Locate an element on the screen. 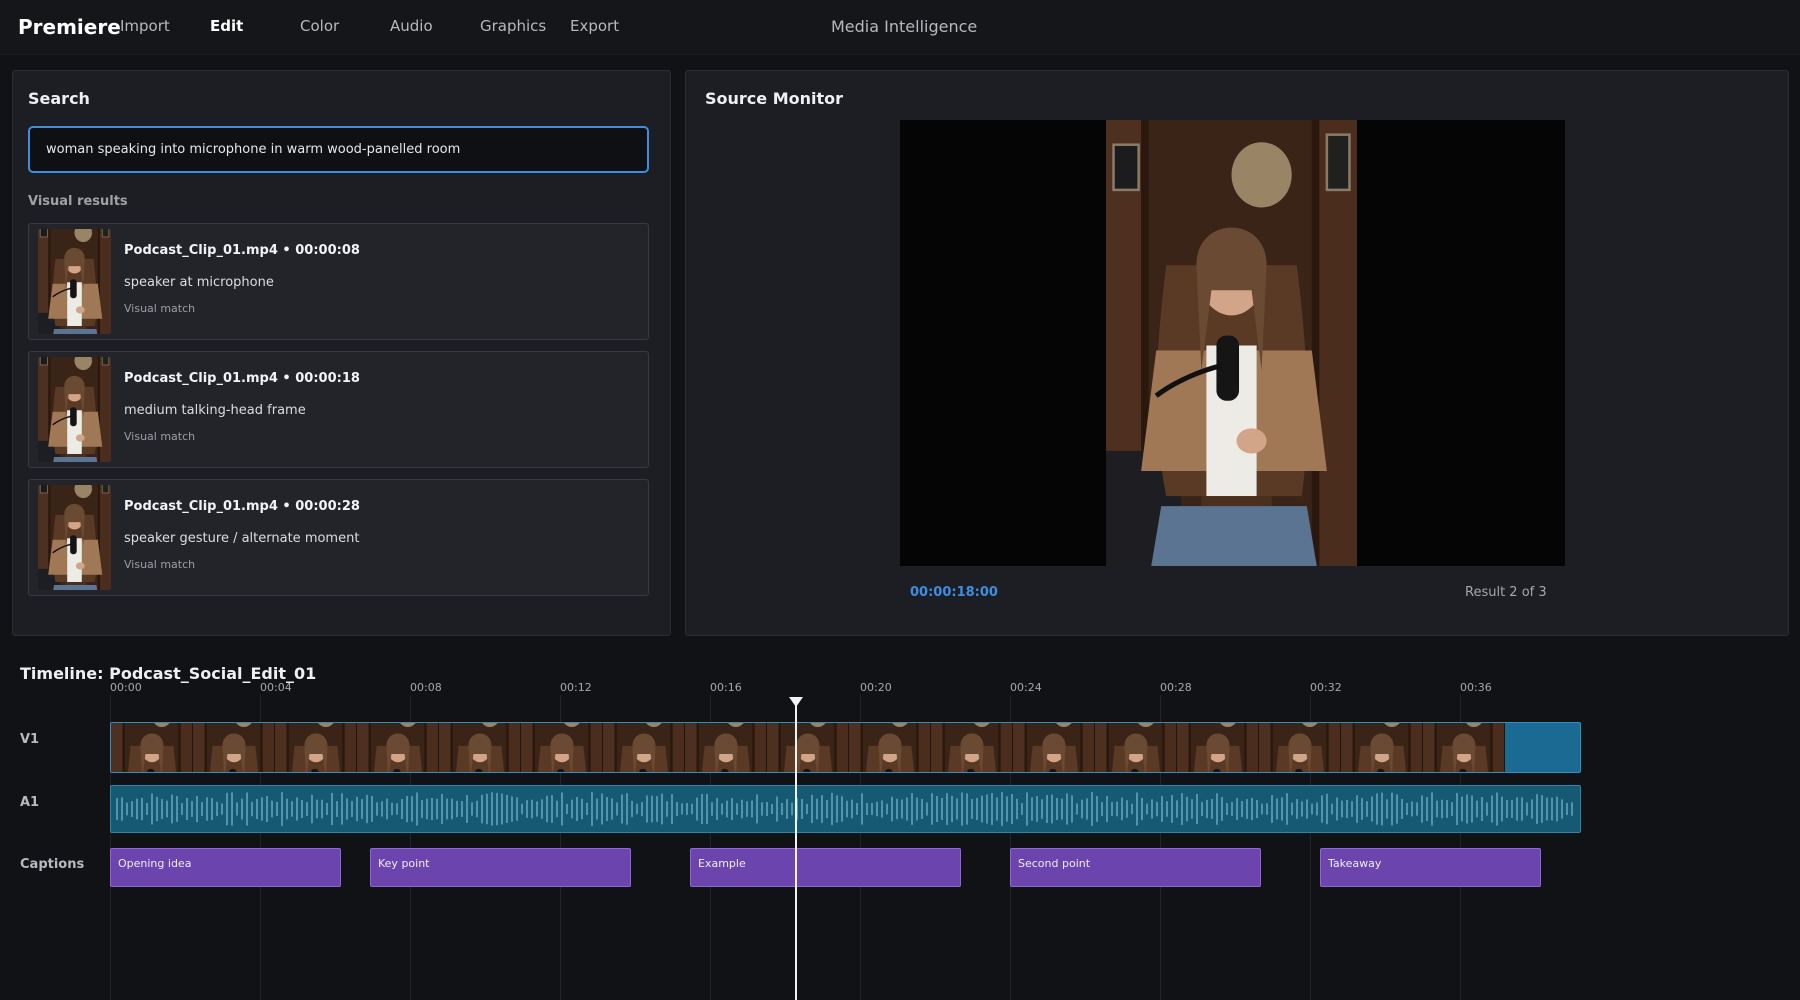  audio-waveform is located at coordinates (844, 809).